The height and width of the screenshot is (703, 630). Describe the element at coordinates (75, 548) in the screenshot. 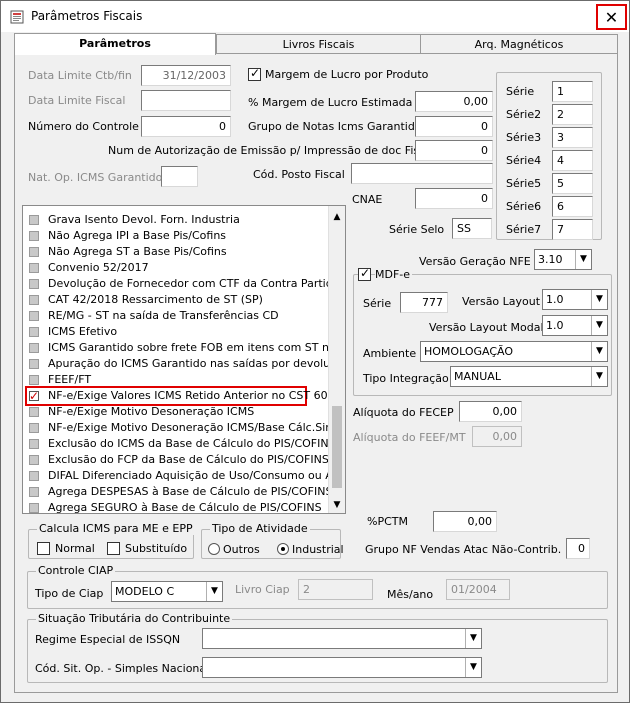

I see `normal-label: Normal` at that location.